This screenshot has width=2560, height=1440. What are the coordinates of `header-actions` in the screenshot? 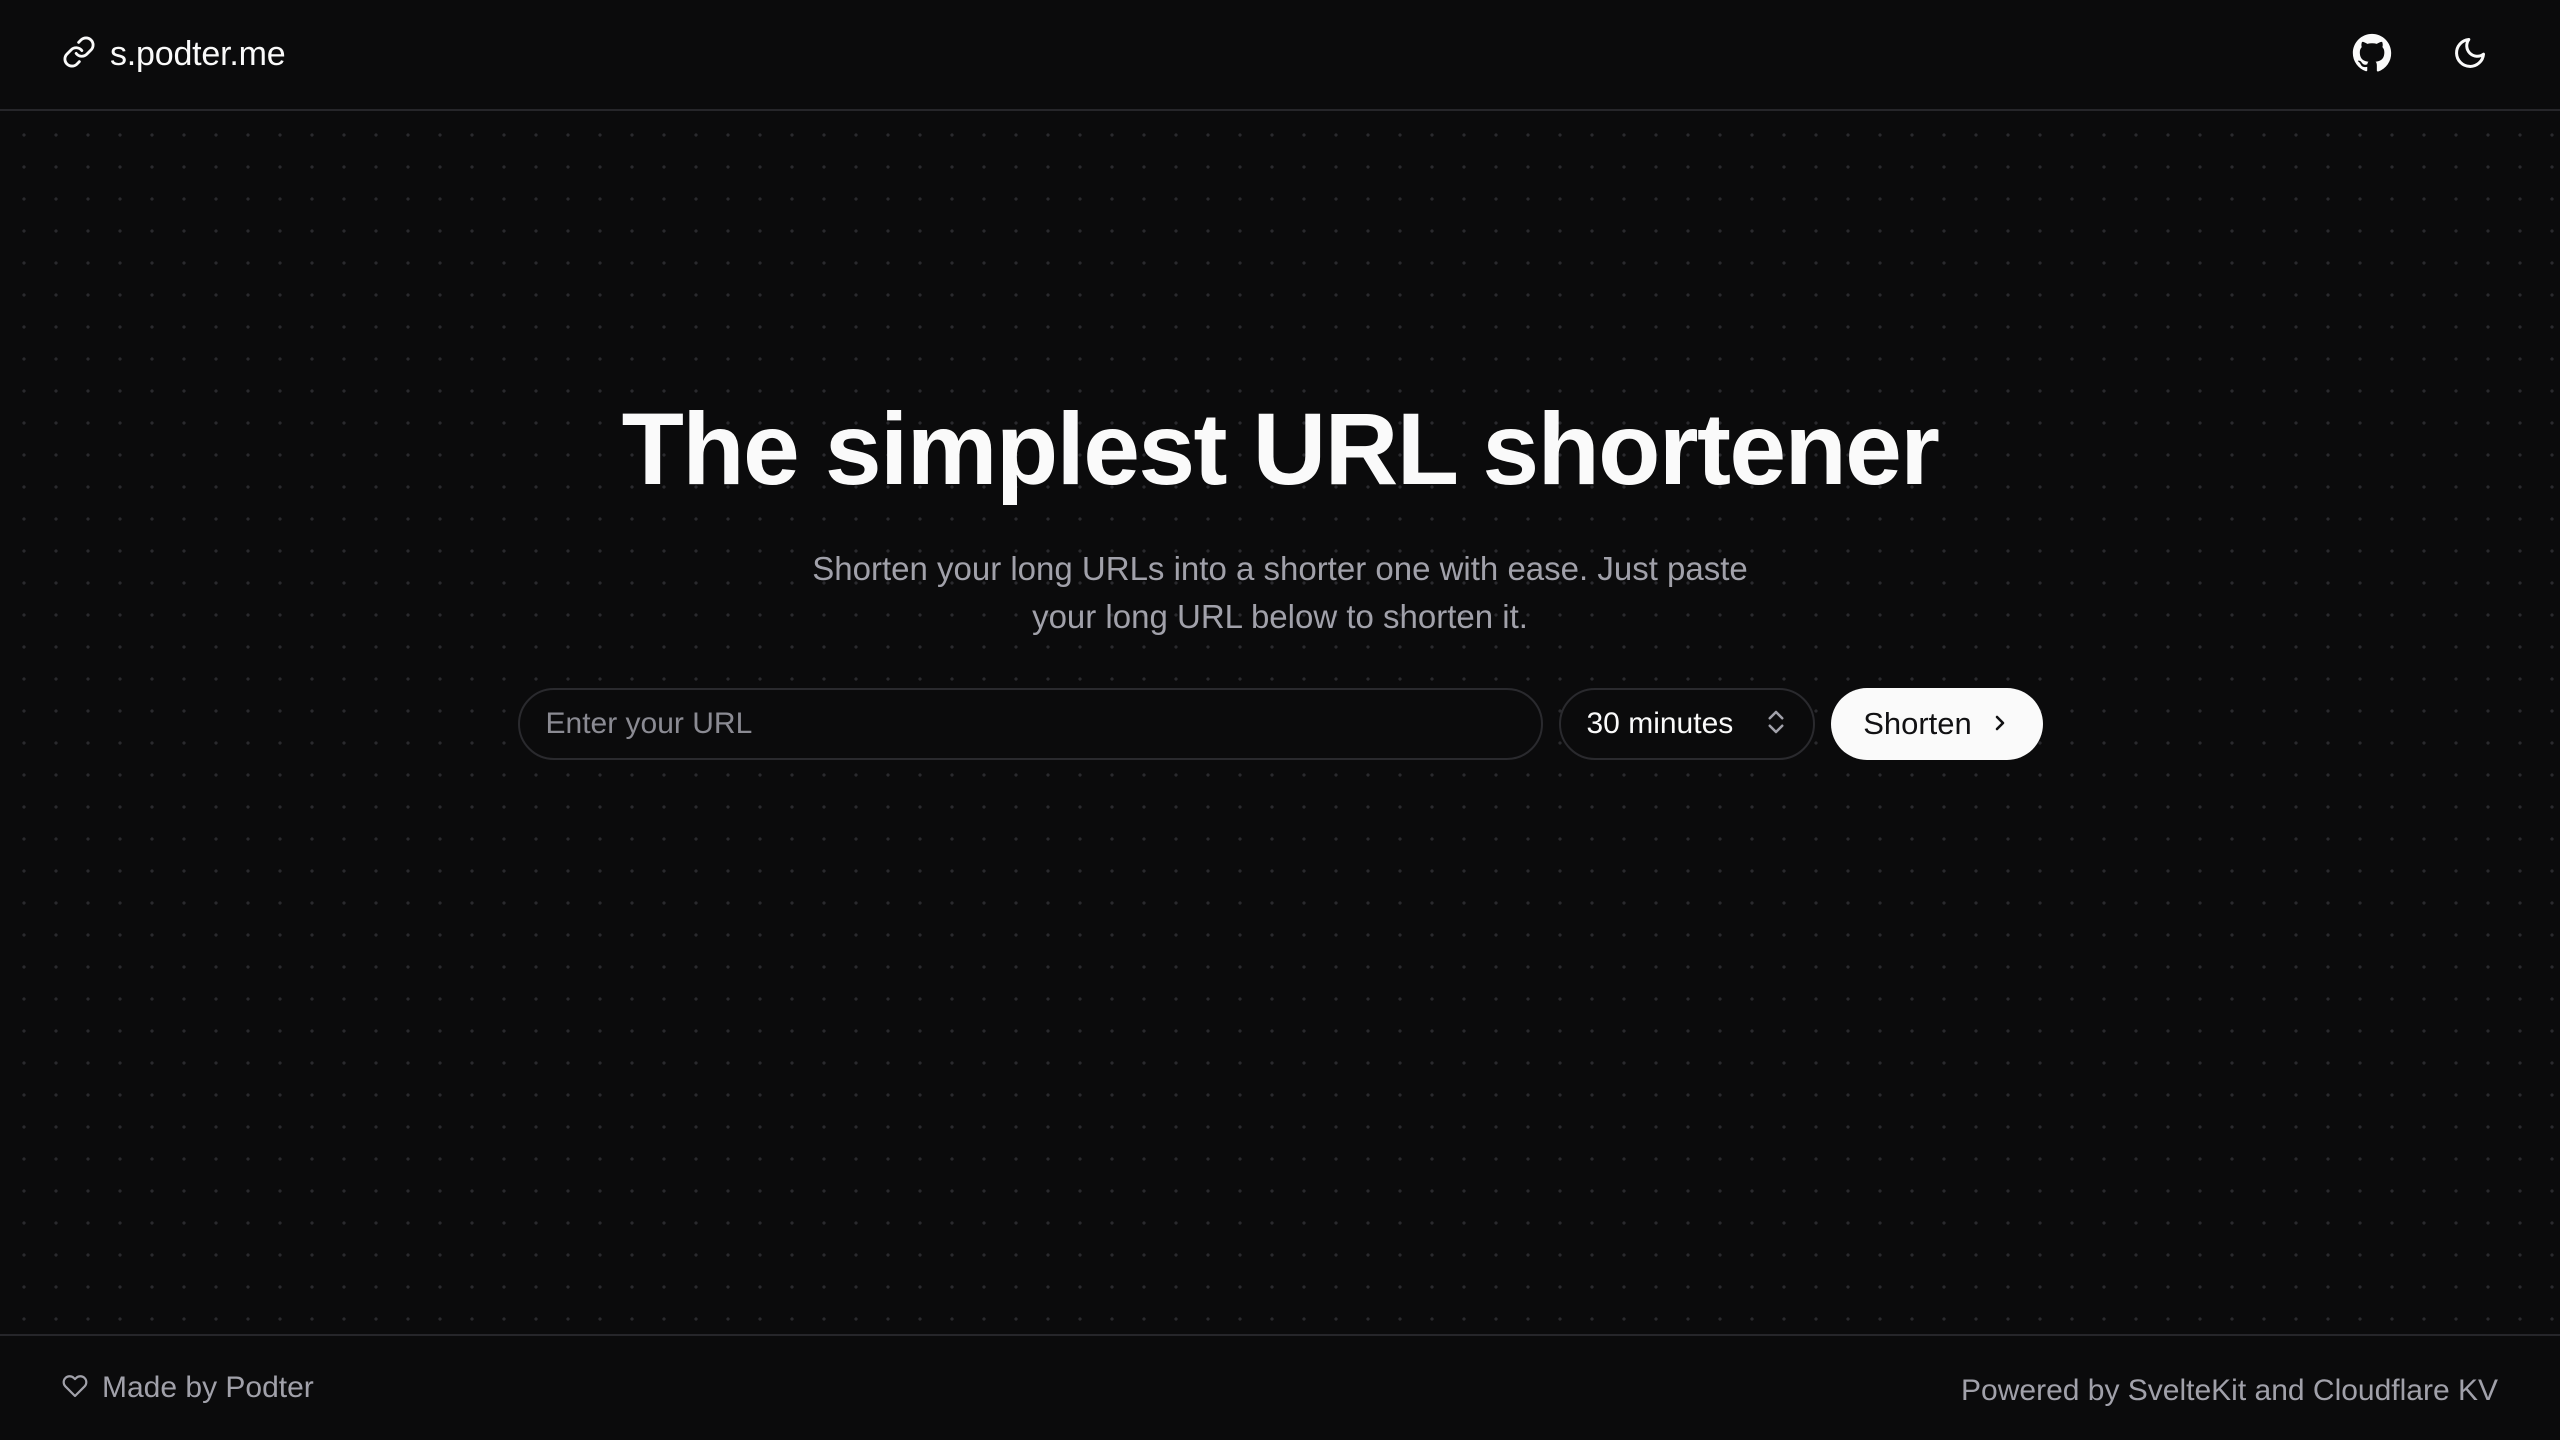 It's located at (2421, 55).